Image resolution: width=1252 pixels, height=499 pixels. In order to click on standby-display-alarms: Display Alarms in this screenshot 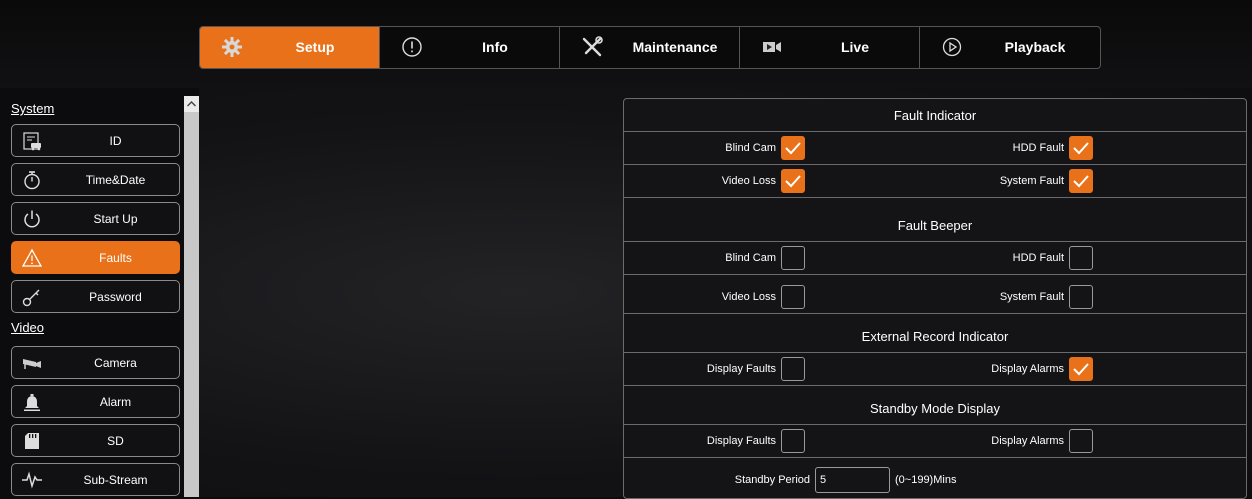, I will do `click(858, 441)`.